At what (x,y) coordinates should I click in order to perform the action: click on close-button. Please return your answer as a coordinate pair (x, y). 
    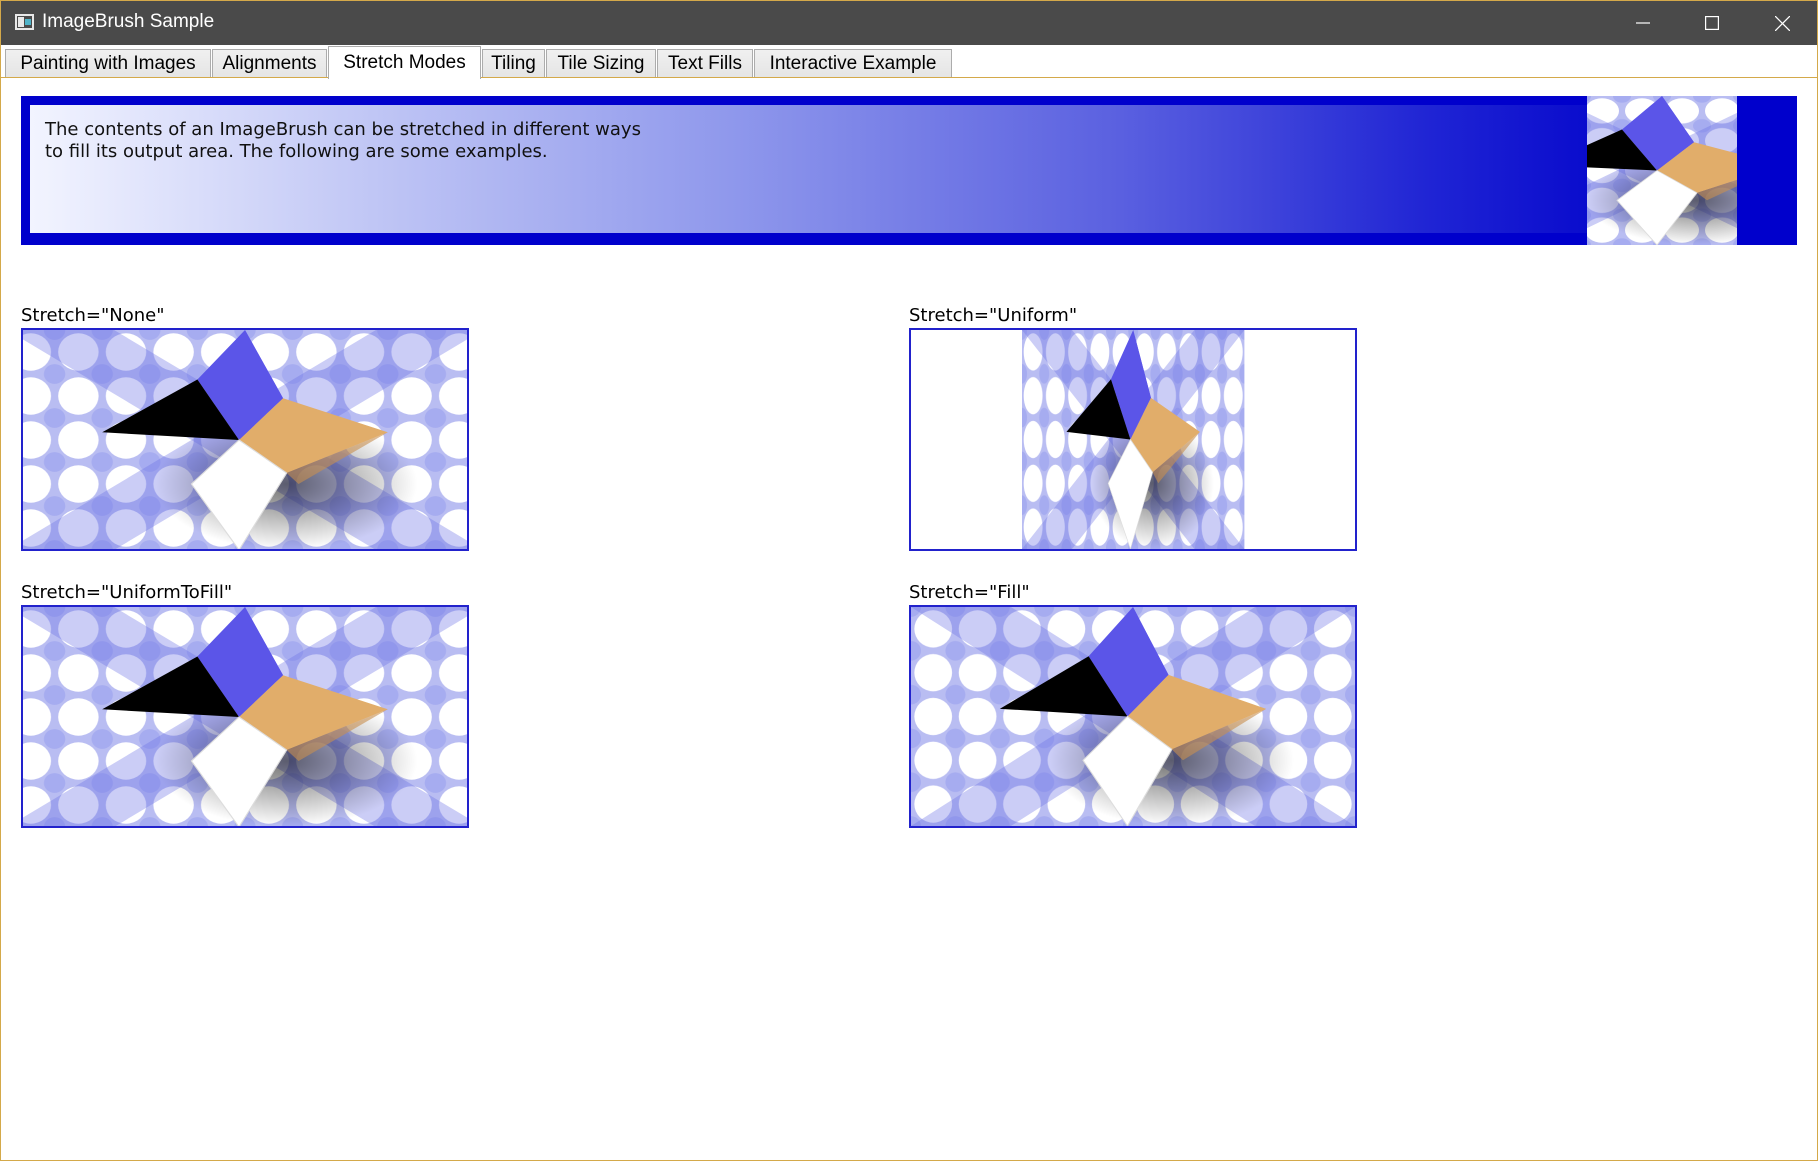
    Looking at the image, I should click on (1782, 23).